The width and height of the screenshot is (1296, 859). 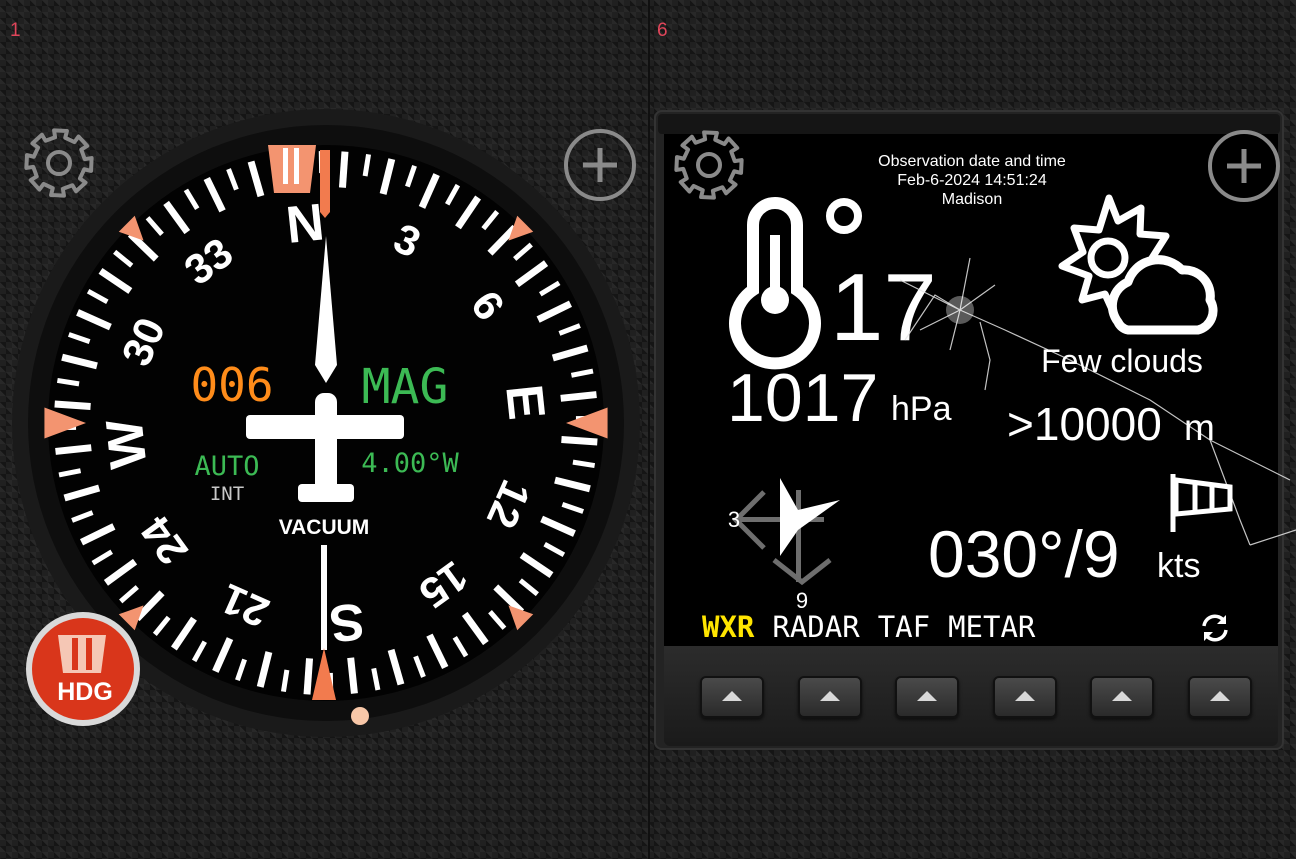 What do you see at coordinates (231, 385) in the screenshot?
I see `heading-readout: 006` at bounding box center [231, 385].